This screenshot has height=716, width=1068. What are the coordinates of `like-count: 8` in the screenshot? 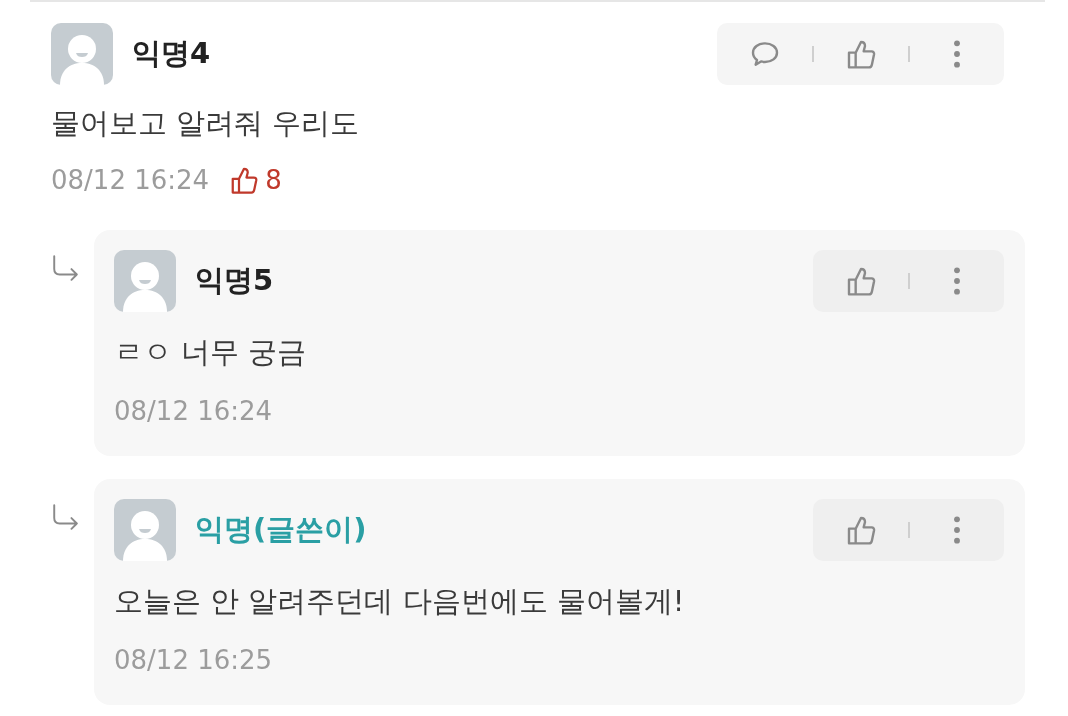 It's located at (273, 180).